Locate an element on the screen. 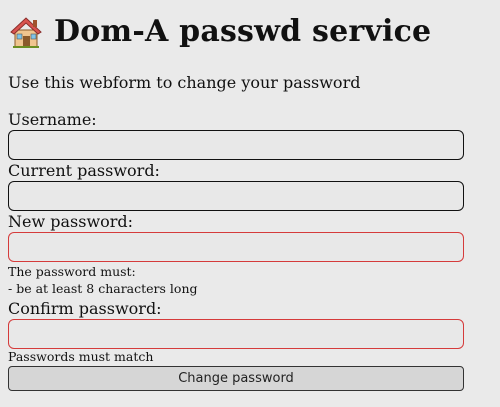  change-password-button: Change password is located at coordinates (236, 378).